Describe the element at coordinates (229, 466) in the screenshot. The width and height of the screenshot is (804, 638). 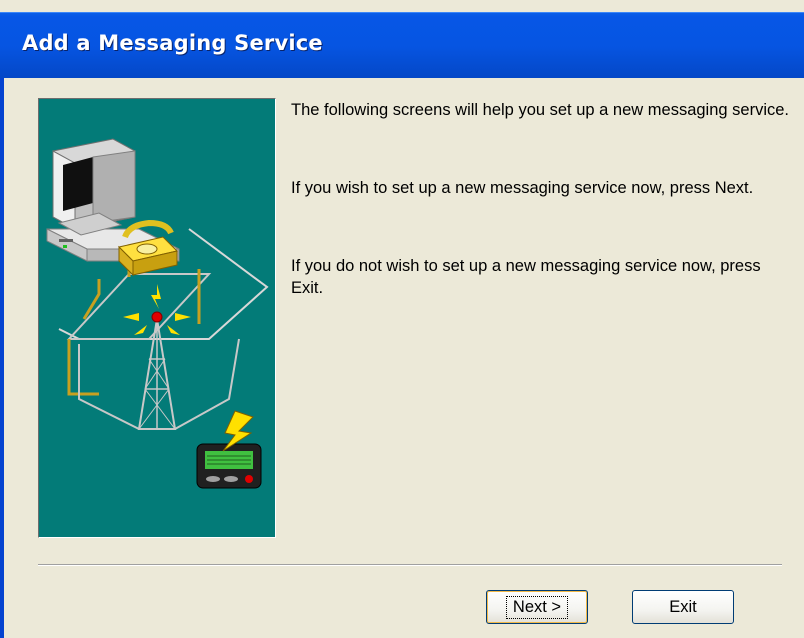
I see `pager-icon` at that location.